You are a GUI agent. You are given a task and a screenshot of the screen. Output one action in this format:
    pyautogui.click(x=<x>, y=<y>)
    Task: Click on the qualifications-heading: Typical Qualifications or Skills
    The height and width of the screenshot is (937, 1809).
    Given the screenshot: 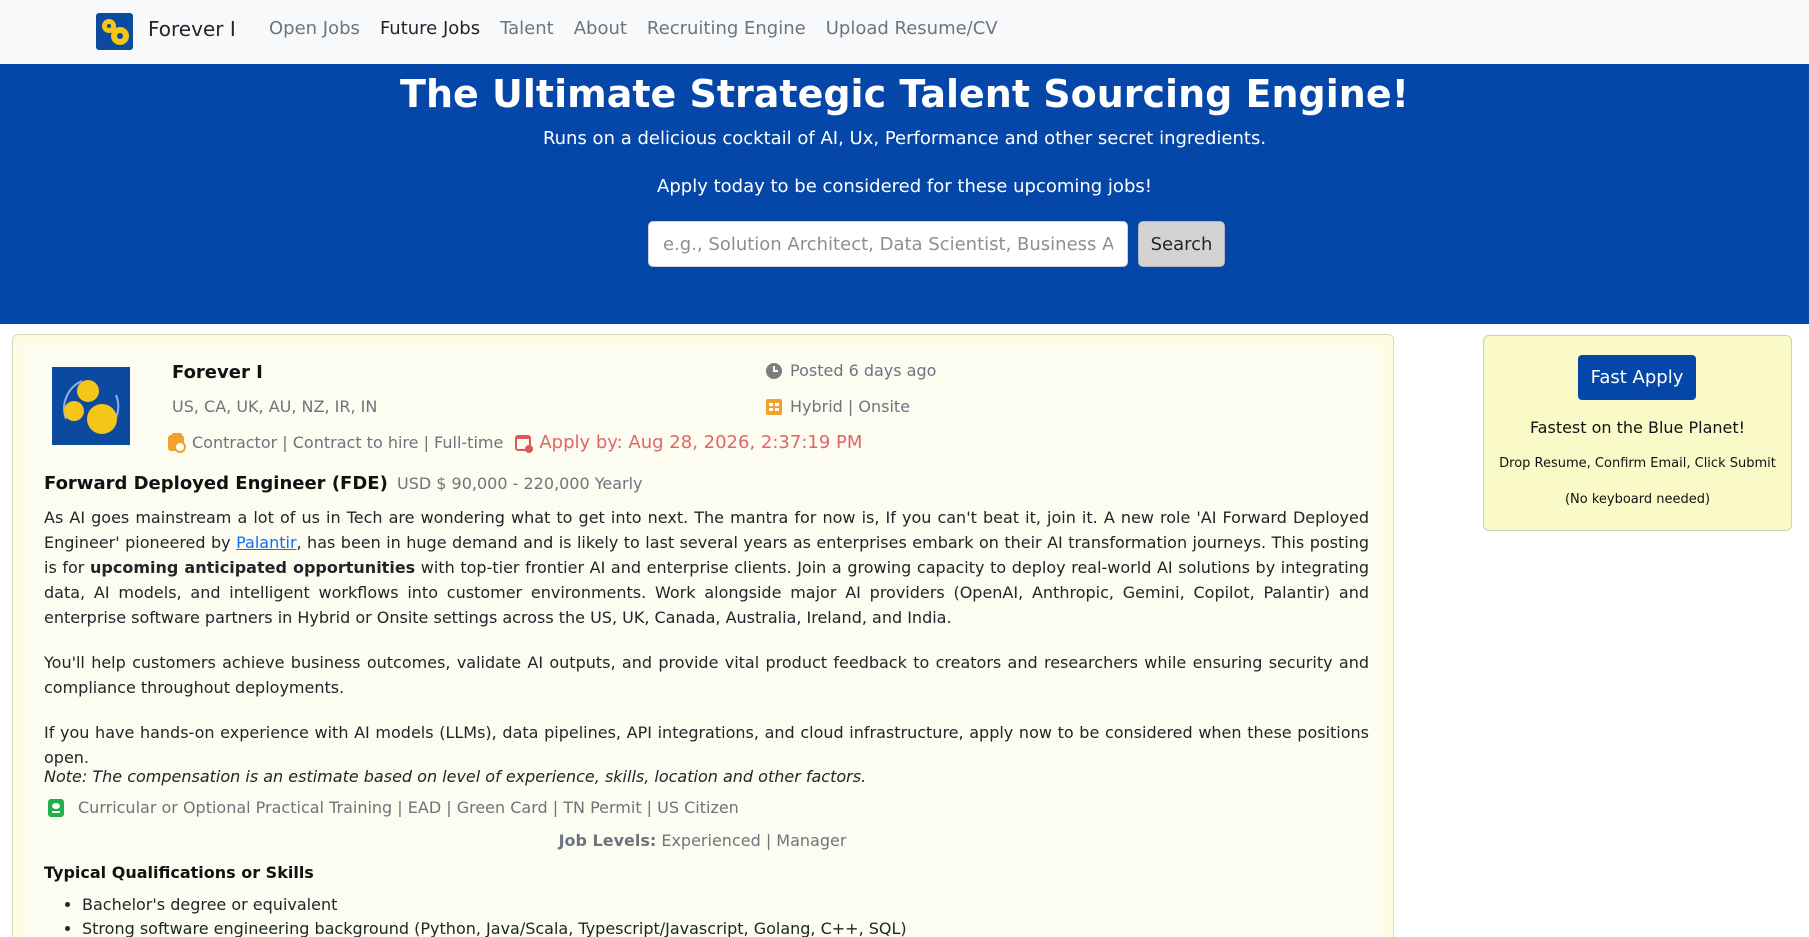 What is the action you would take?
    pyautogui.click(x=179, y=872)
    